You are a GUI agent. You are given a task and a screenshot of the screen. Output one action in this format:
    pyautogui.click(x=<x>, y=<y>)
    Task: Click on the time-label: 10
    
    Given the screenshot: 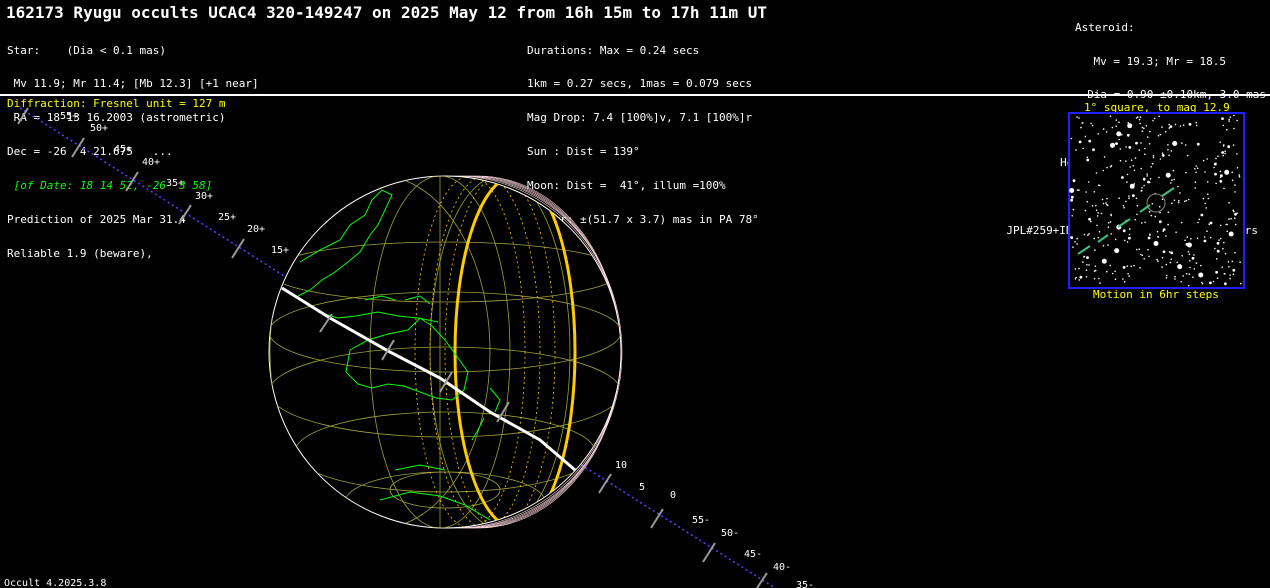 What is the action you would take?
    pyautogui.click(x=621, y=465)
    